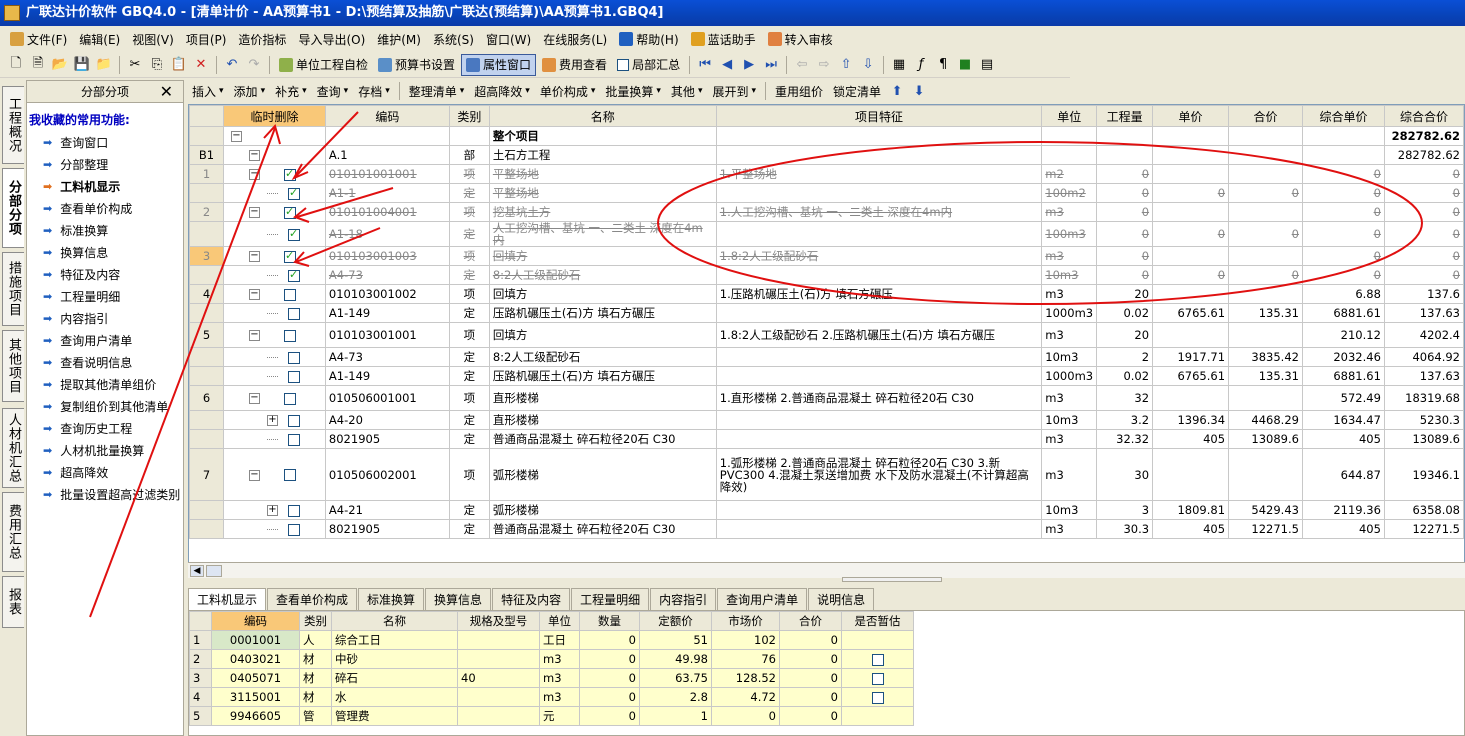 The height and width of the screenshot is (736, 1465). Describe the element at coordinates (1125, 398) in the screenshot. I see `quantity-cell: 32` at that location.